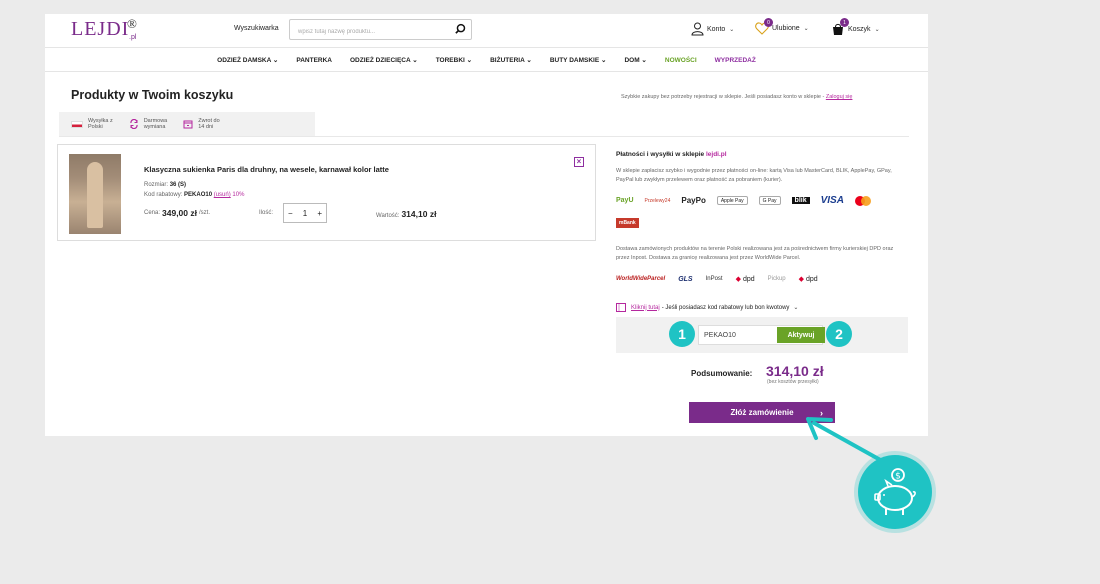 Image resolution: width=1100 pixels, height=584 pixels. I want to click on mastercard-logo, so click(862, 200).